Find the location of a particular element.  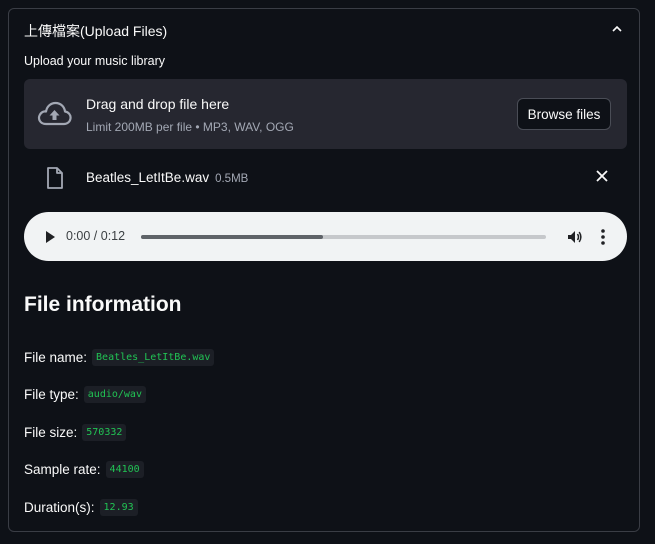

info-row-sample-rate: Sample rate: 44100 is located at coordinates (84, 469).